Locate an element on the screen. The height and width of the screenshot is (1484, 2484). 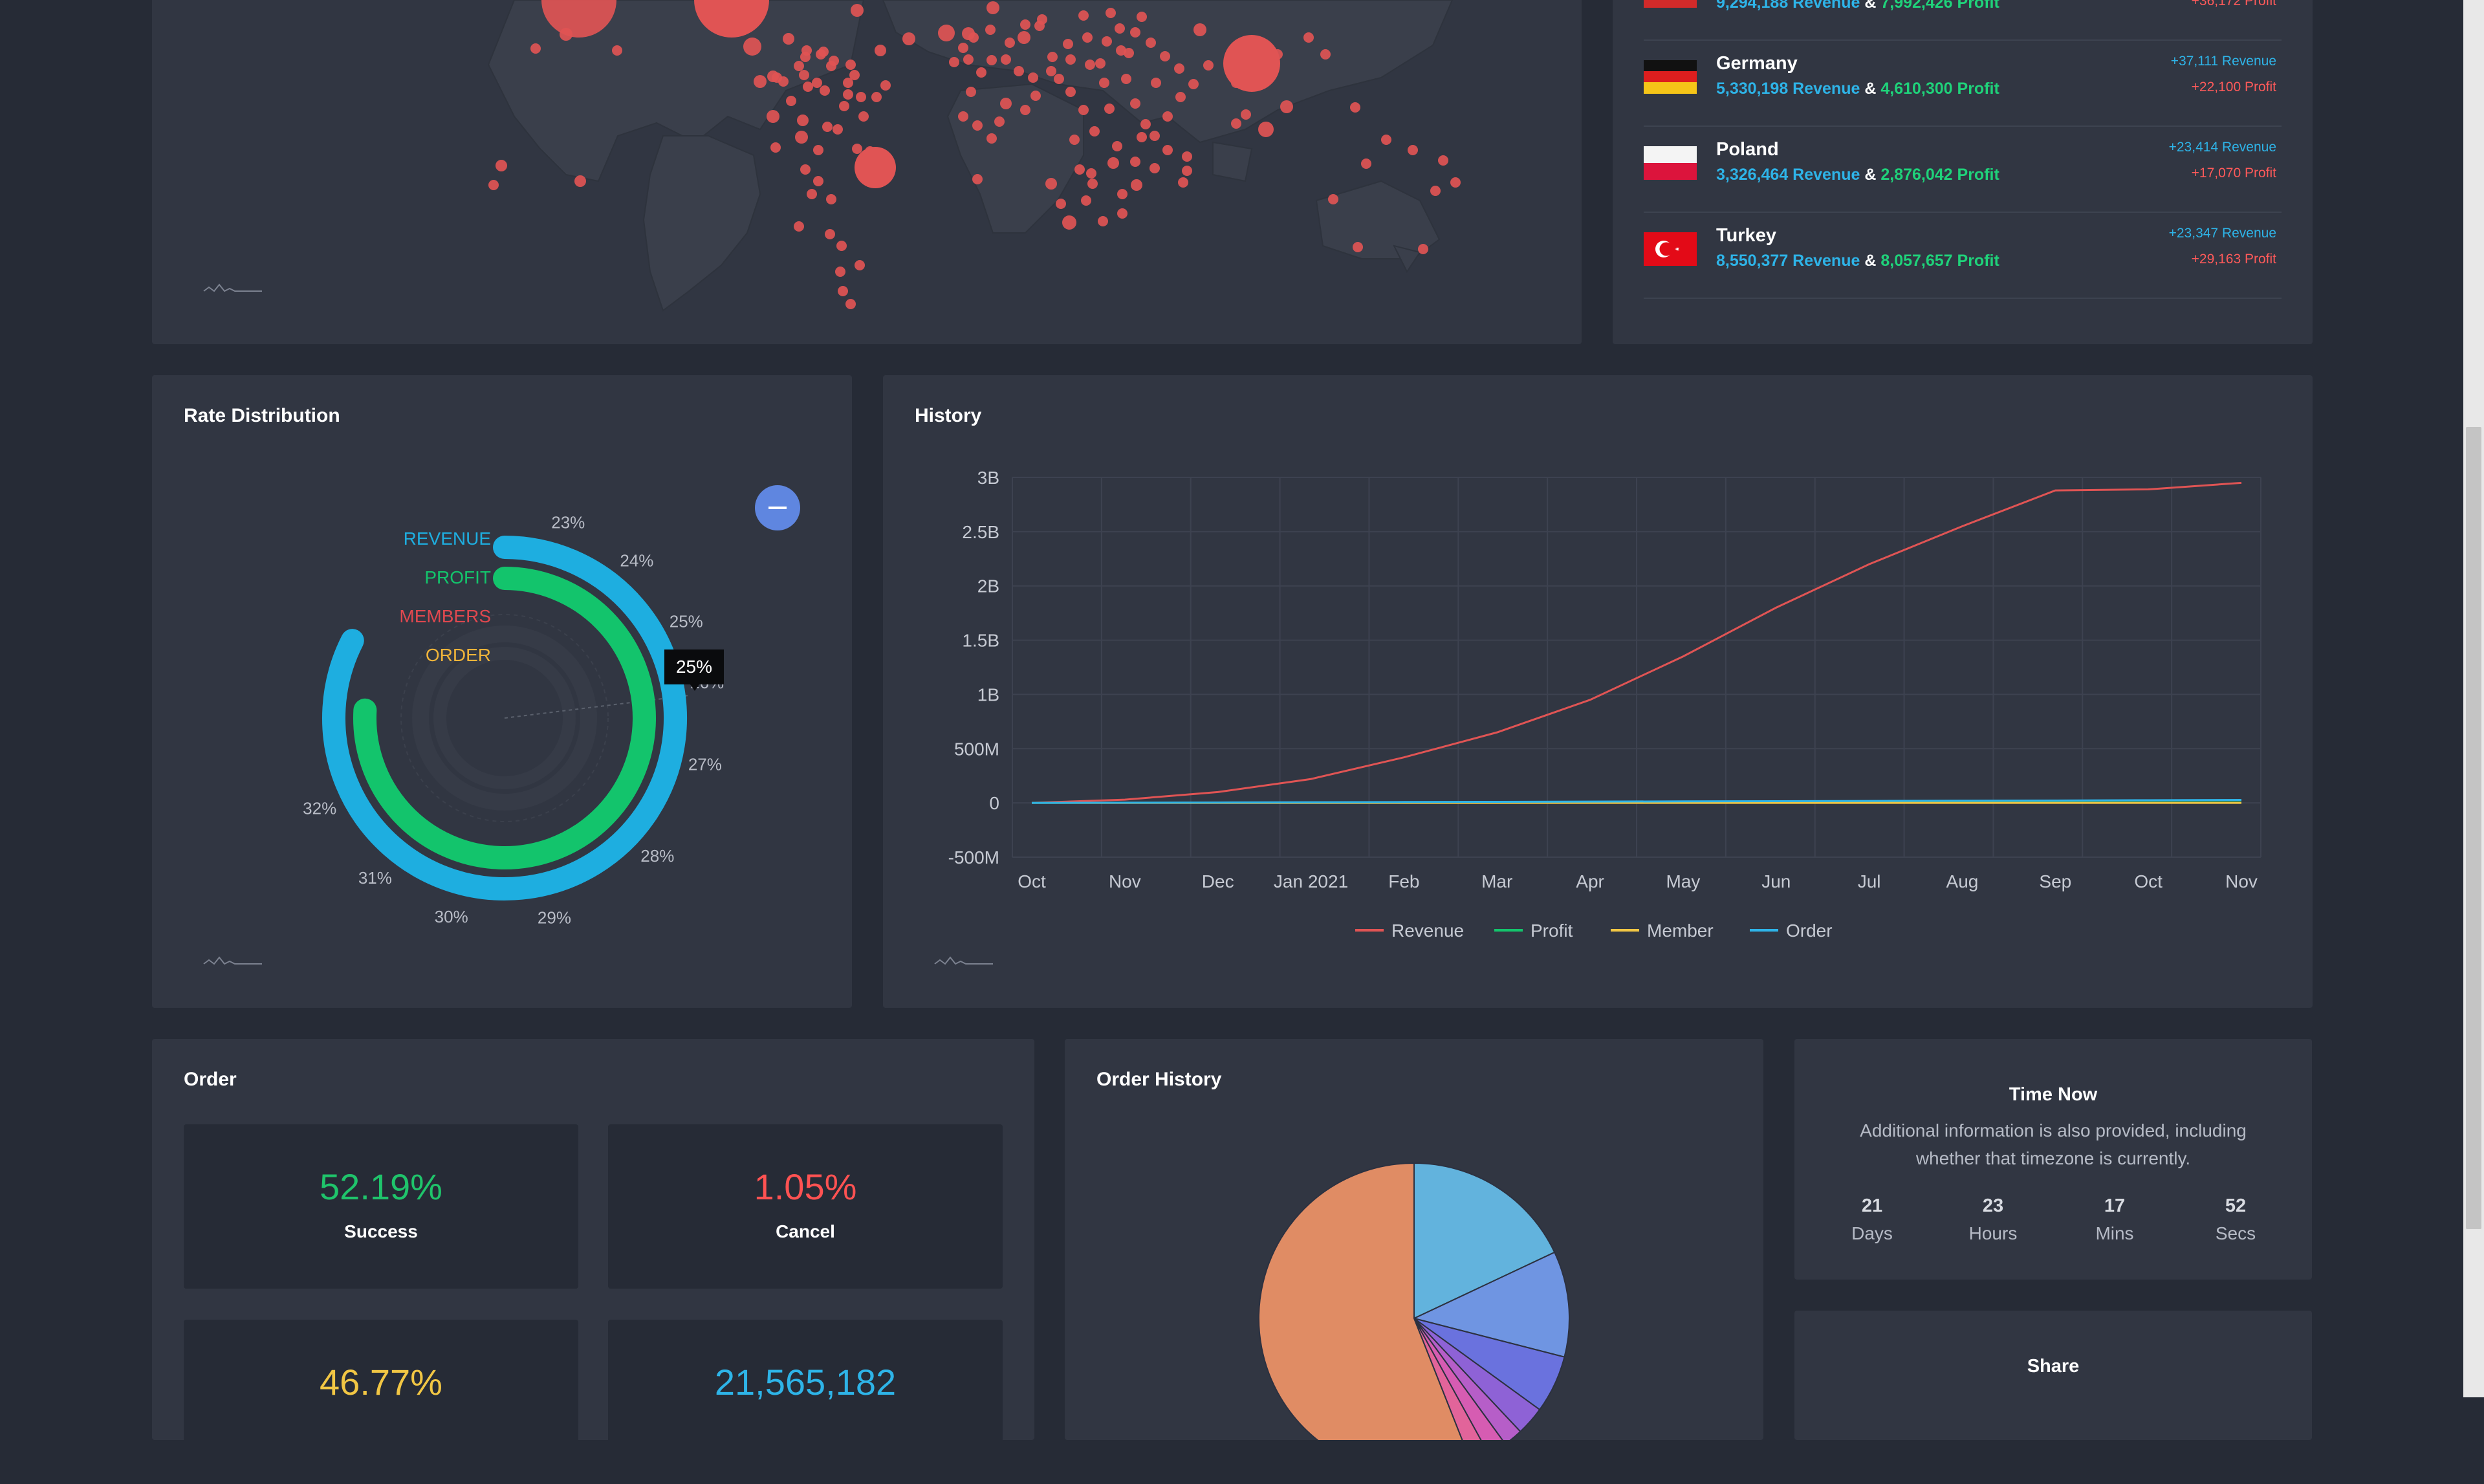
order-history-pie is located at coordinates (1414, 1301).